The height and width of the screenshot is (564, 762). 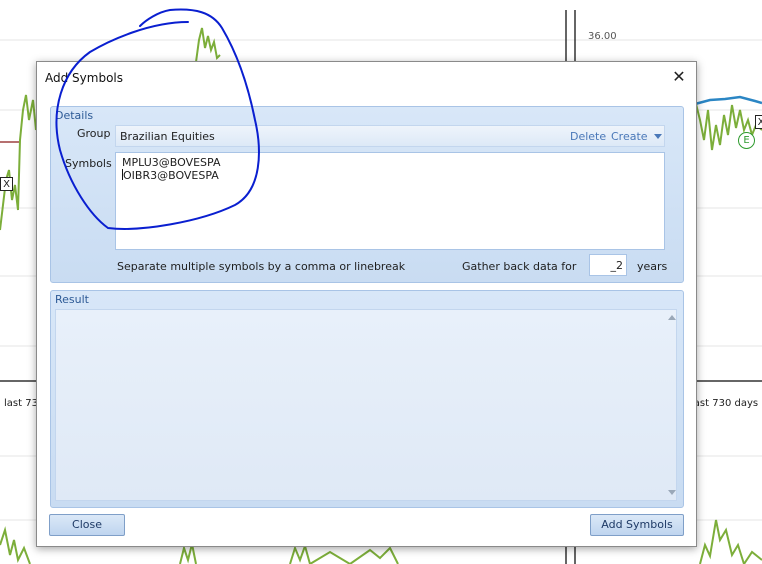 I want to click on group-selector: Brazilian Equities Delete Create, so click(x=390, y=136).